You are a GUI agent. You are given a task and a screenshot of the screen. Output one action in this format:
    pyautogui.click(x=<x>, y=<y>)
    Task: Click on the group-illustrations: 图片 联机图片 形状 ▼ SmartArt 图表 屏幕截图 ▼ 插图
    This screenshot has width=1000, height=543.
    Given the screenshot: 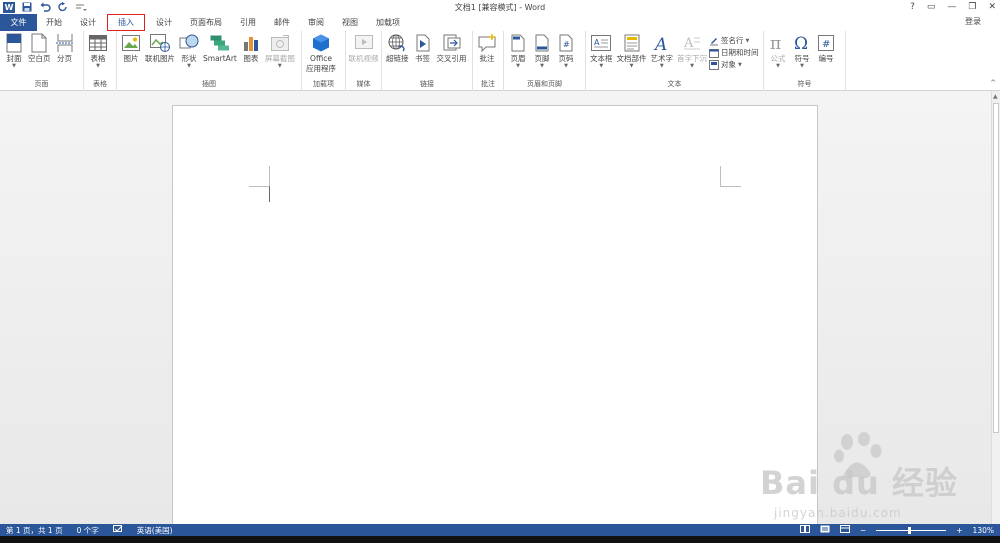 What is the action you would take?
    pyautogui.click(x=209, y=61)
    